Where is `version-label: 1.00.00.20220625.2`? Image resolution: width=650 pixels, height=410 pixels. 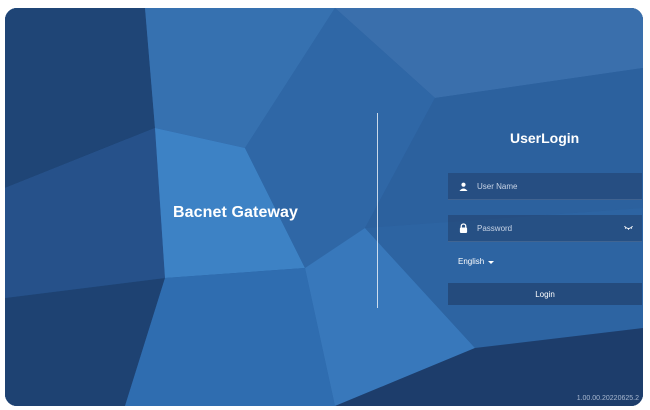 version-label: 1.00.00.20220625.2 is located at coordinates (607, 398).